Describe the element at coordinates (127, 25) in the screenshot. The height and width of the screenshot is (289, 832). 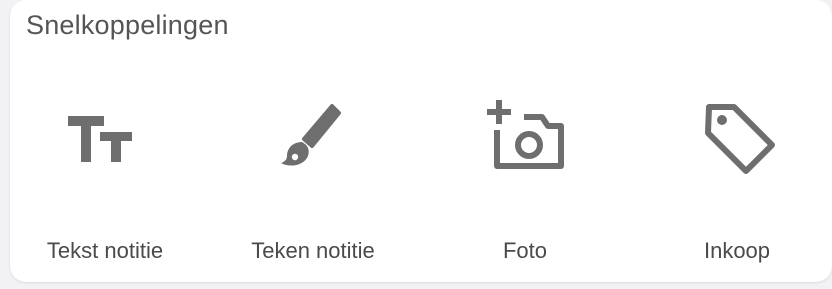
I see `card-title: Snelkoppelingen` at that location.